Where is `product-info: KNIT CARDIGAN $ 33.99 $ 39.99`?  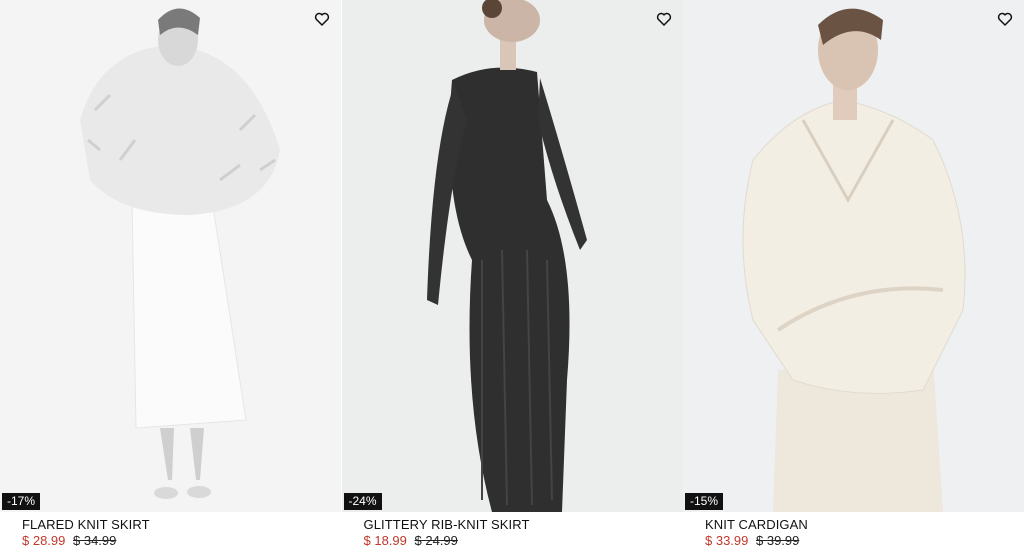 product-info: KNIT CARDIGAN $ 33.99 $ 39.99 is located at coordinates (859, 532).